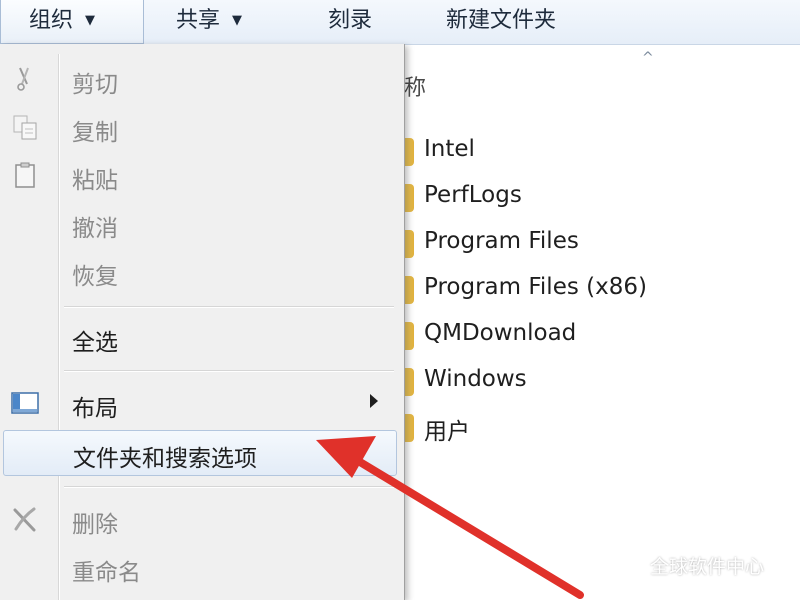  Describe the element at coordinates (400, 22) in the screenshot. I see `command-bar: 组织 ▼ 共享 ▼ 刻录 新建文件夹` at that location.